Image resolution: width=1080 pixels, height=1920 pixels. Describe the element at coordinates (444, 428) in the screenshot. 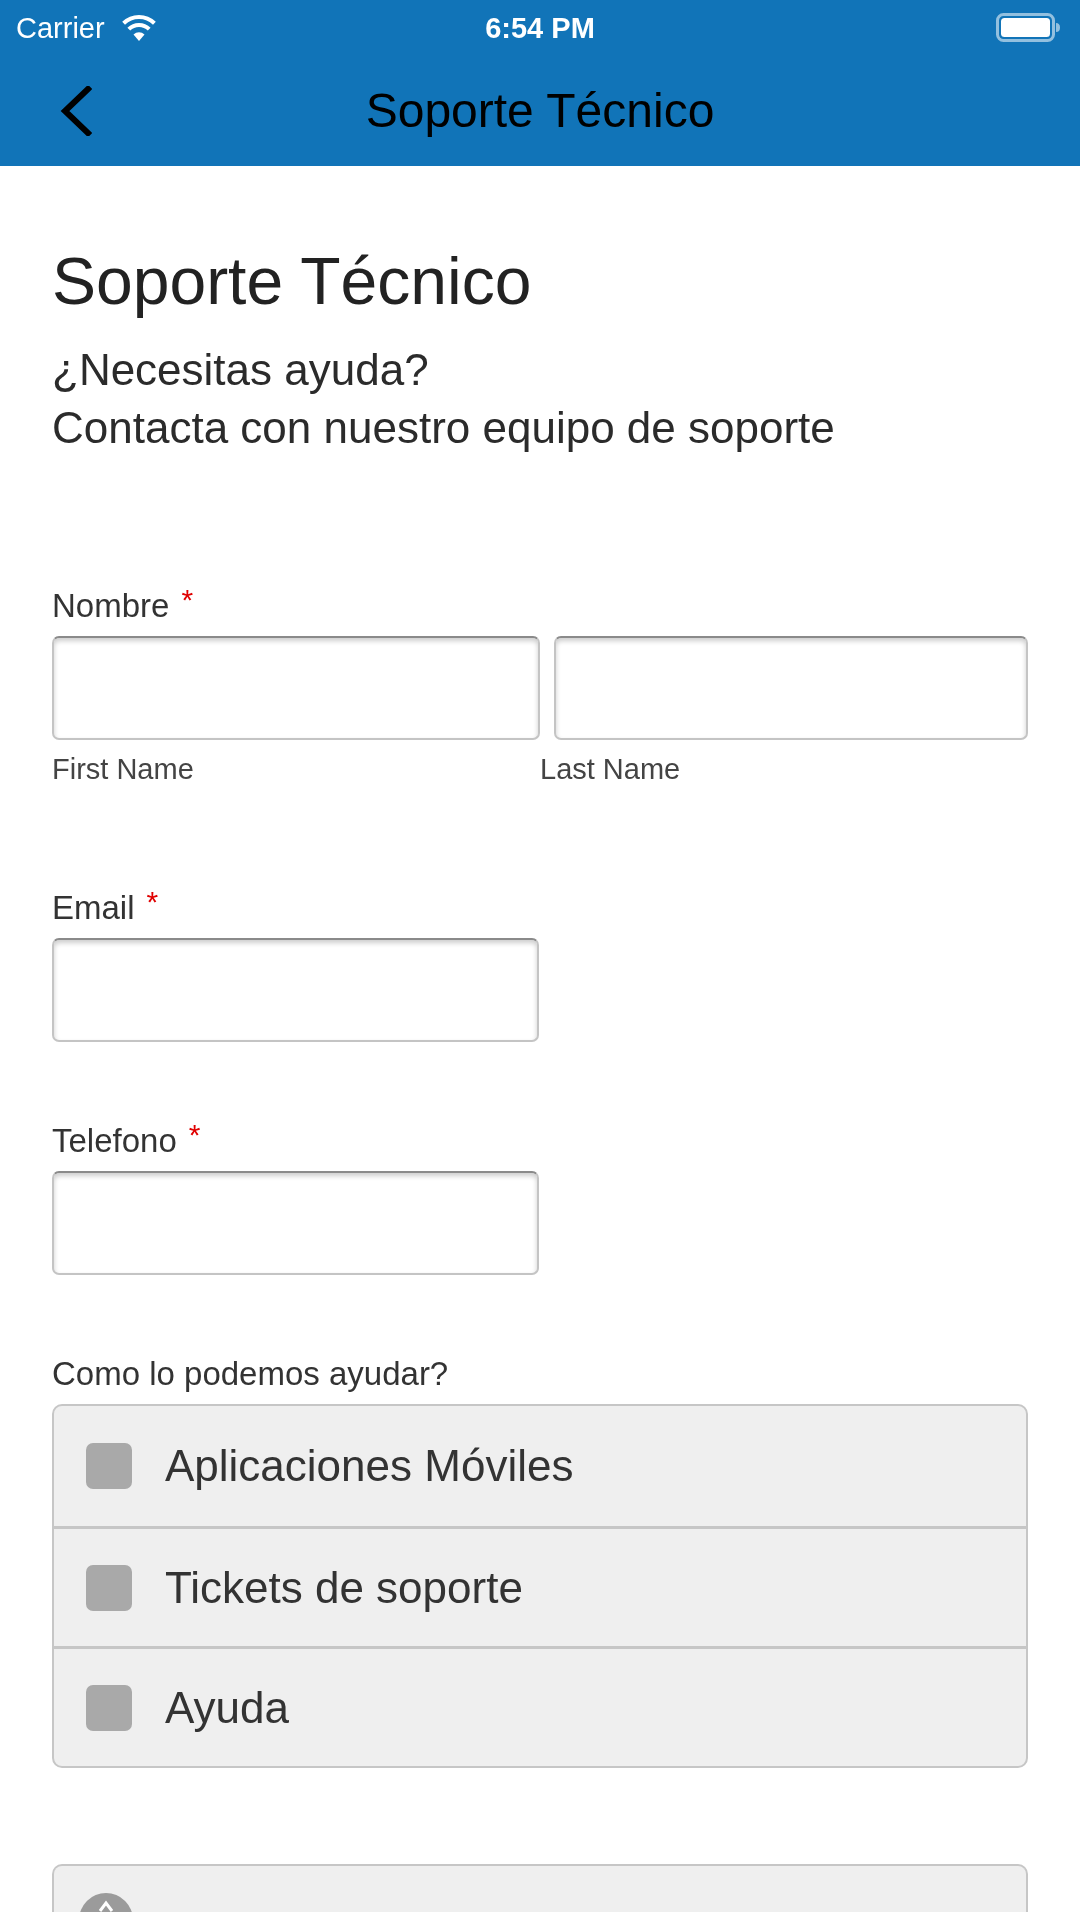

I see `subtitle-text: Contacta con nuestro equipo de soporte` at that location.